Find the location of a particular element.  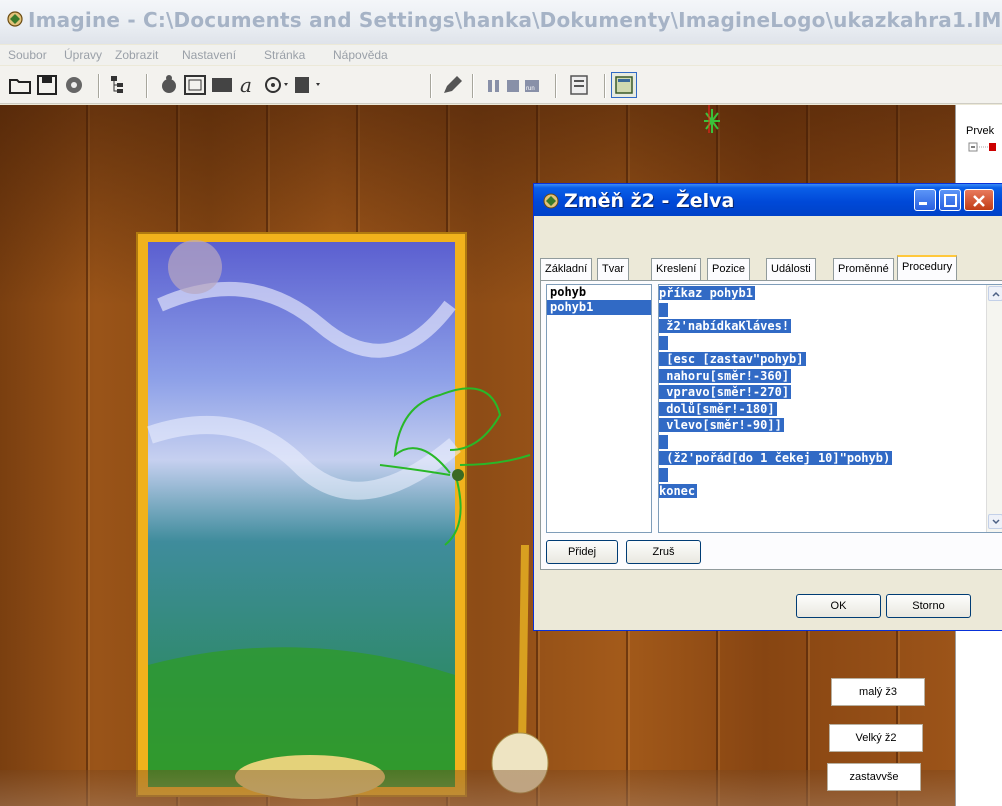

shape-icon is located at coordinates (275, 85).